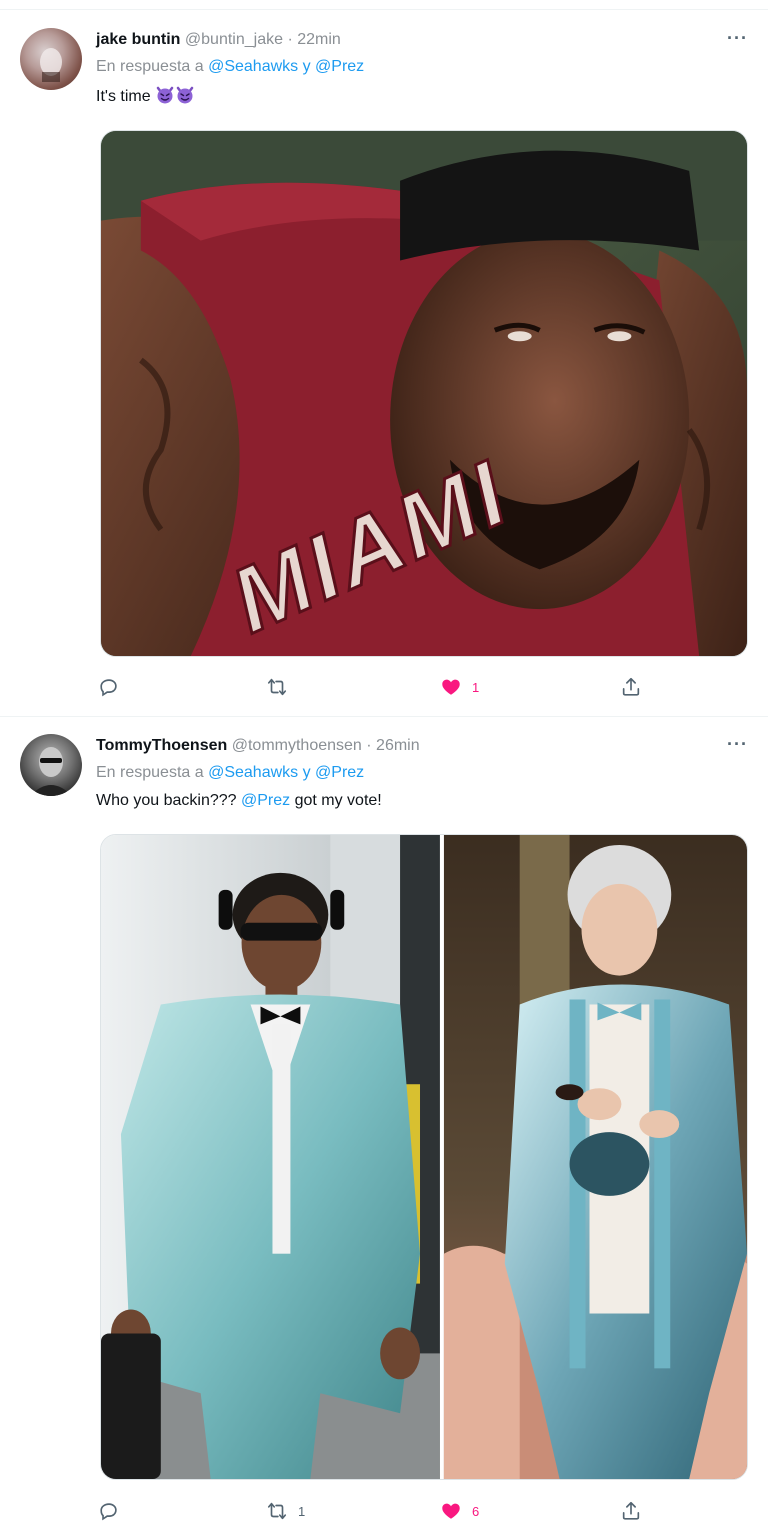 The image size is (768, 1538). I want to click on like-button: 1, so click(459, 687).